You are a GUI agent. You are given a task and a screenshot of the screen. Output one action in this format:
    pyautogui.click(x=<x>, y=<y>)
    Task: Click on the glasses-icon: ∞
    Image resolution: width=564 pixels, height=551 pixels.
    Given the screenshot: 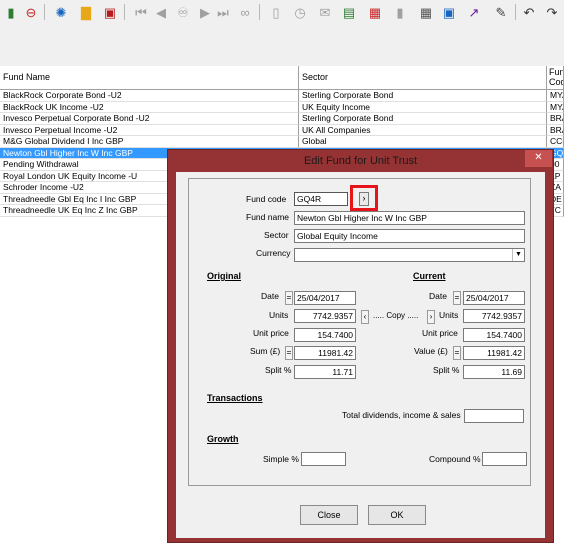 What is the action you would take?
    pyautogui.click(x=245, y=12)
    